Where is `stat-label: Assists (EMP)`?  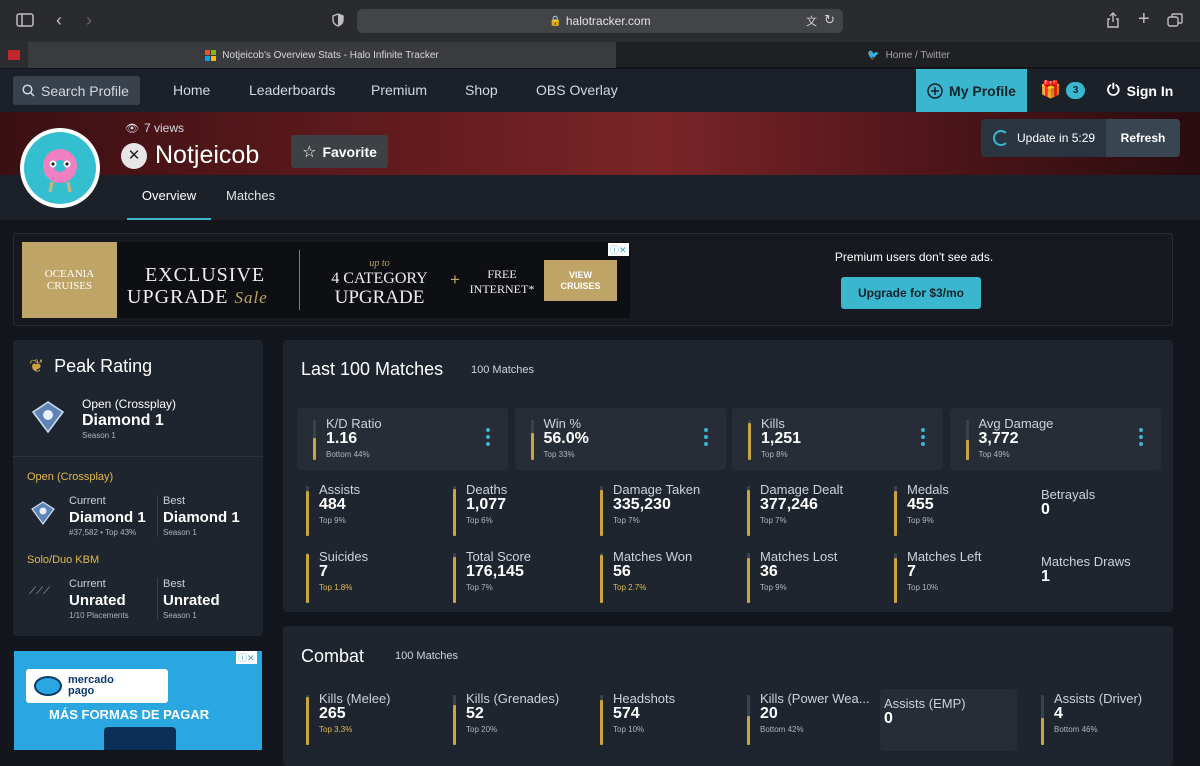 stat-label: Assists (EMP) is located at coordinates (925, 703).